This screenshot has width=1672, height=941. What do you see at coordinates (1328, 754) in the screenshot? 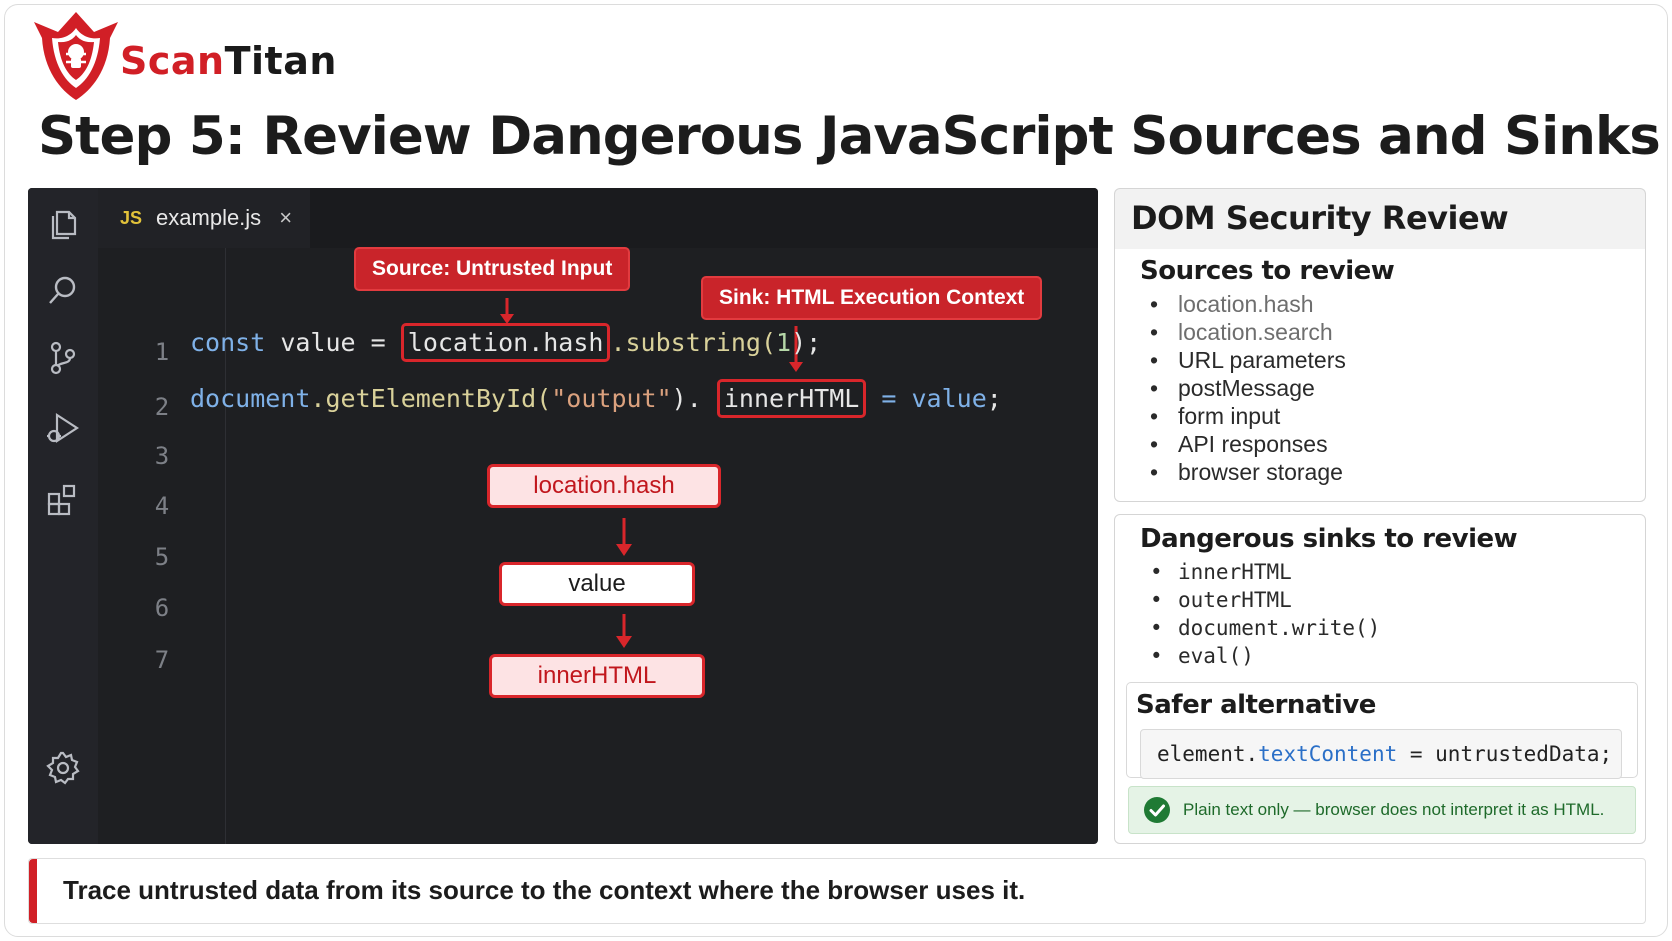
I see `code-property: textContent` at bounding box center [1328, 754].